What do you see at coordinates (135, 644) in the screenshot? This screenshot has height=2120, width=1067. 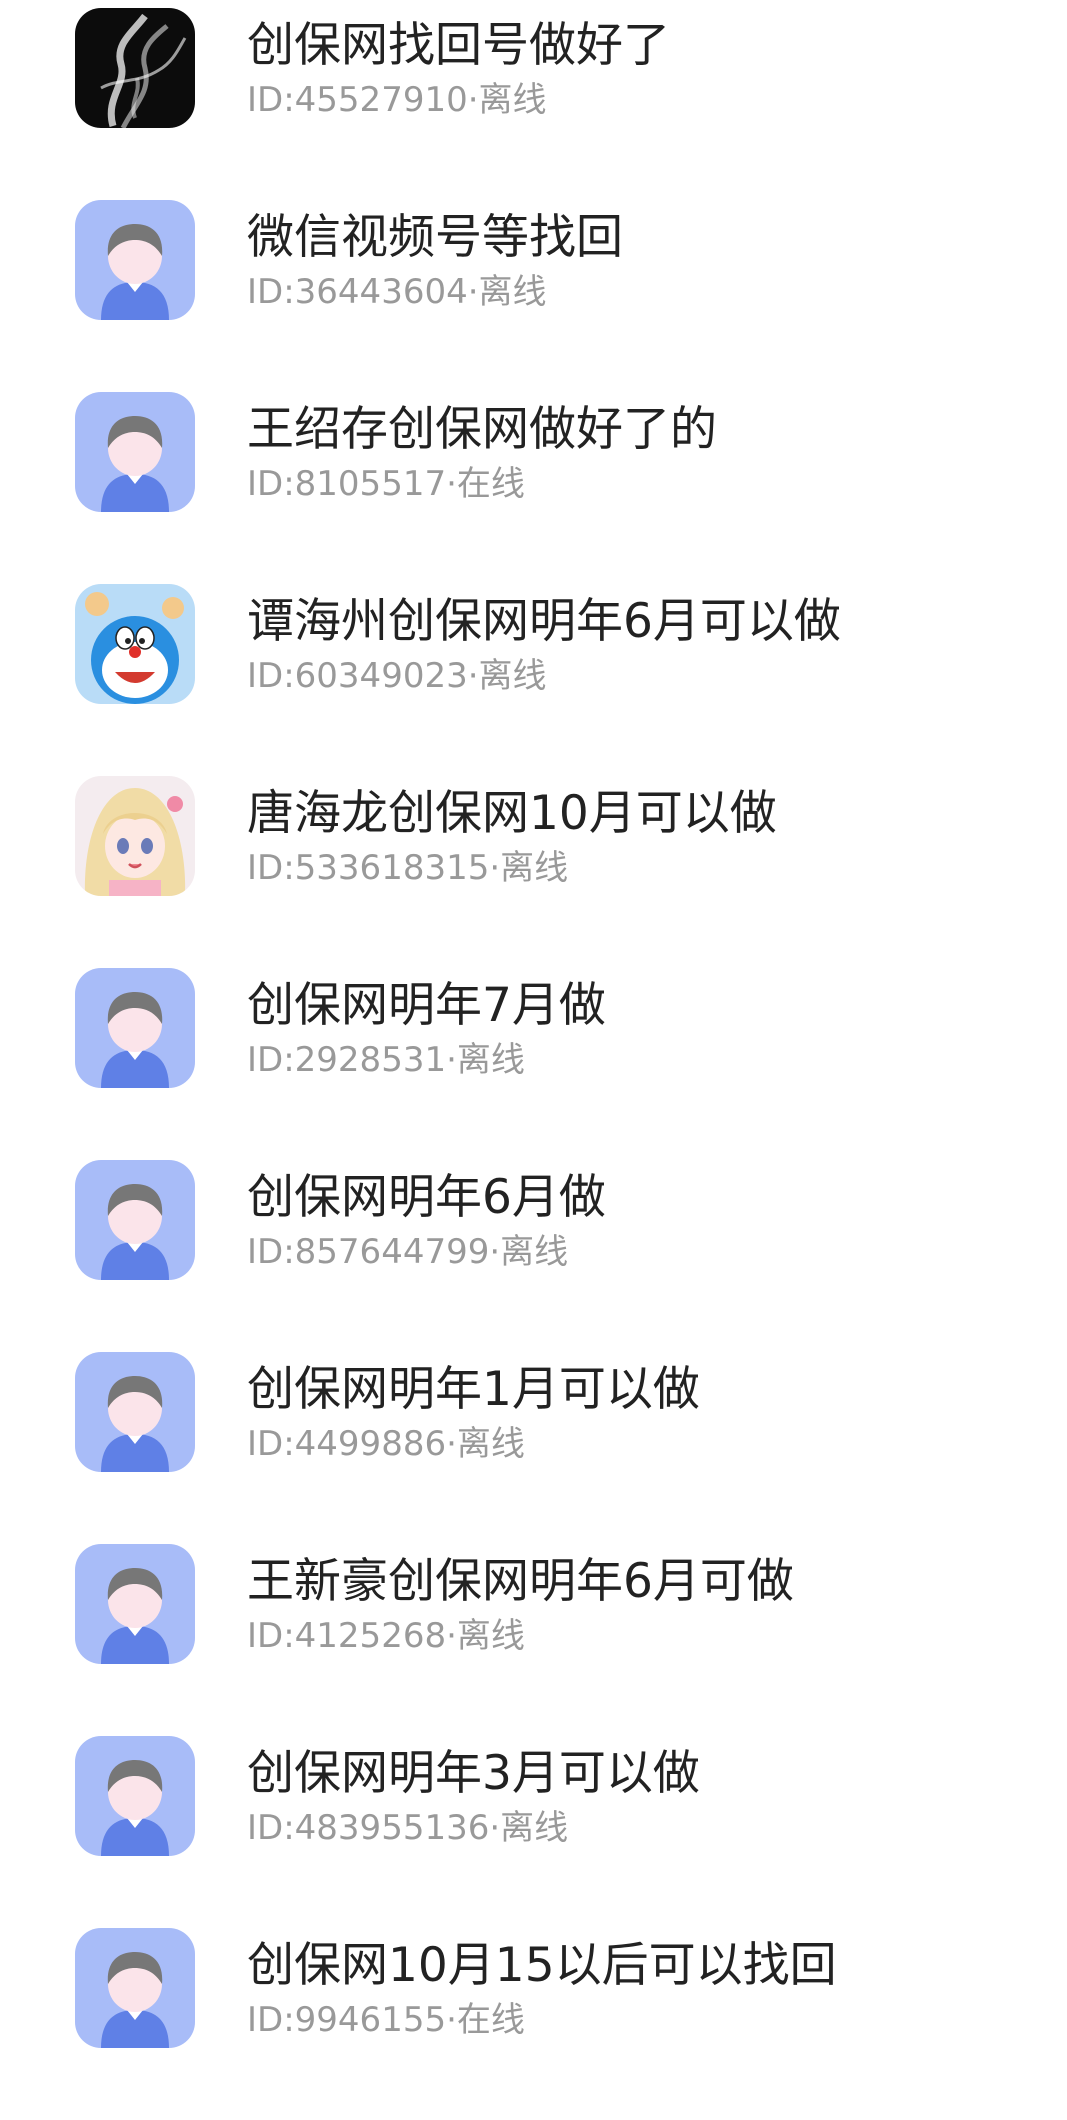 I see `cartoon-cat-avatar` at bounding box center [135, 644].